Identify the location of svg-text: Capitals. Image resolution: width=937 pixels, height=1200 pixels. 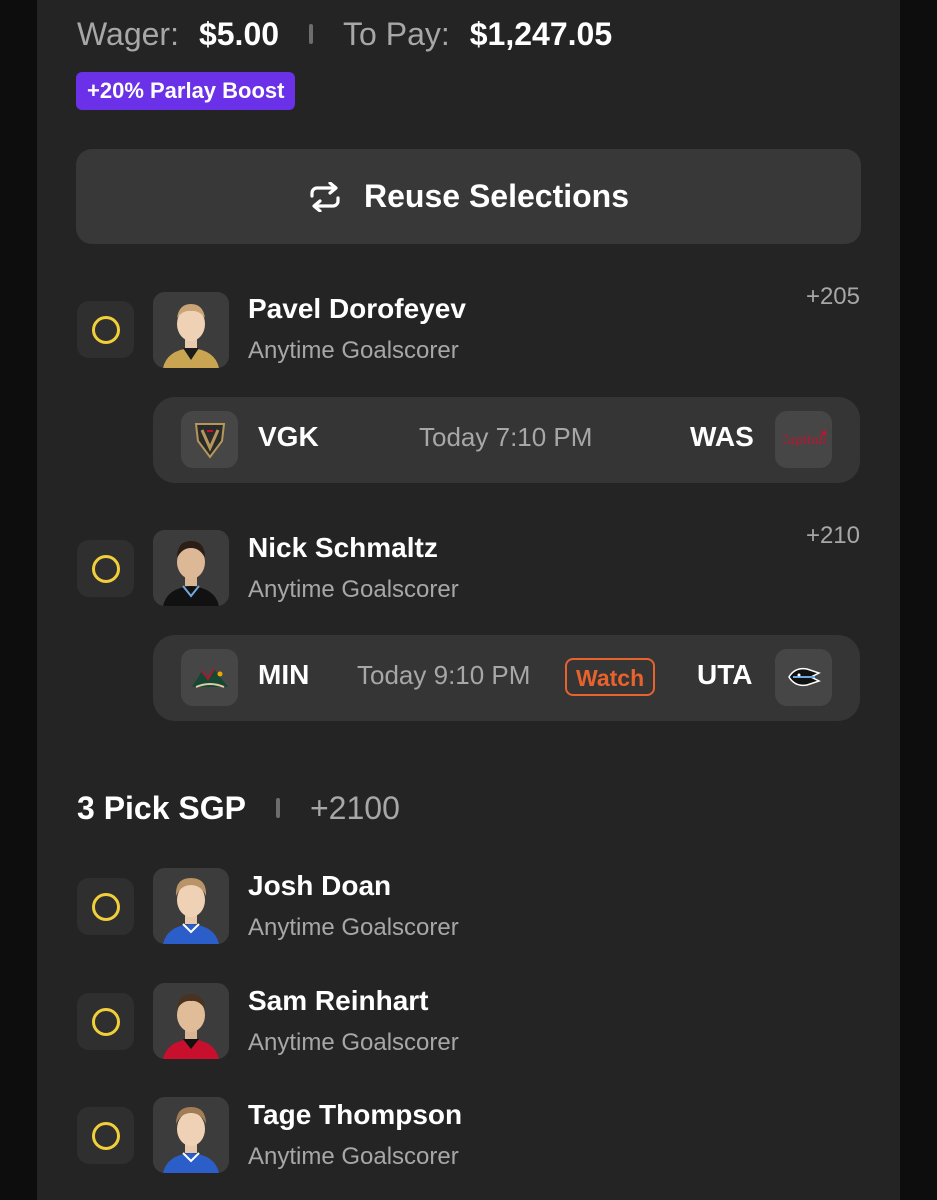
(804, 440).